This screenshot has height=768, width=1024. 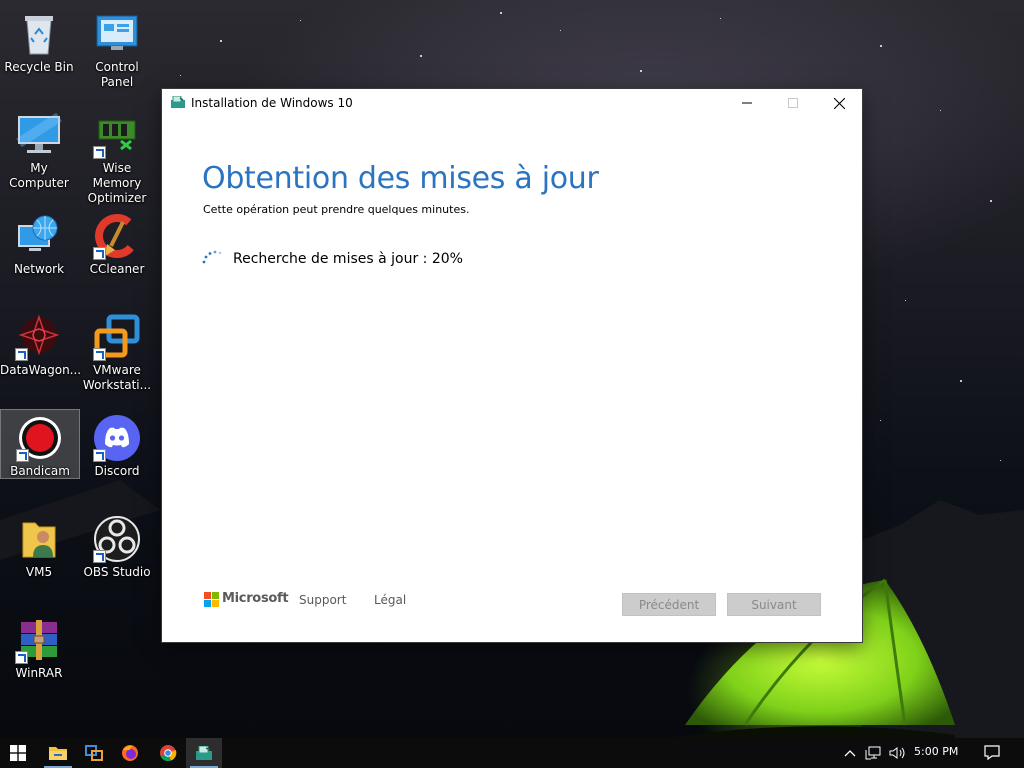 What do you see at coordinates (117, 572) in the screenshot?
I see `desktop-icon-label: OBS Studio` at bounding box center [117, 572].